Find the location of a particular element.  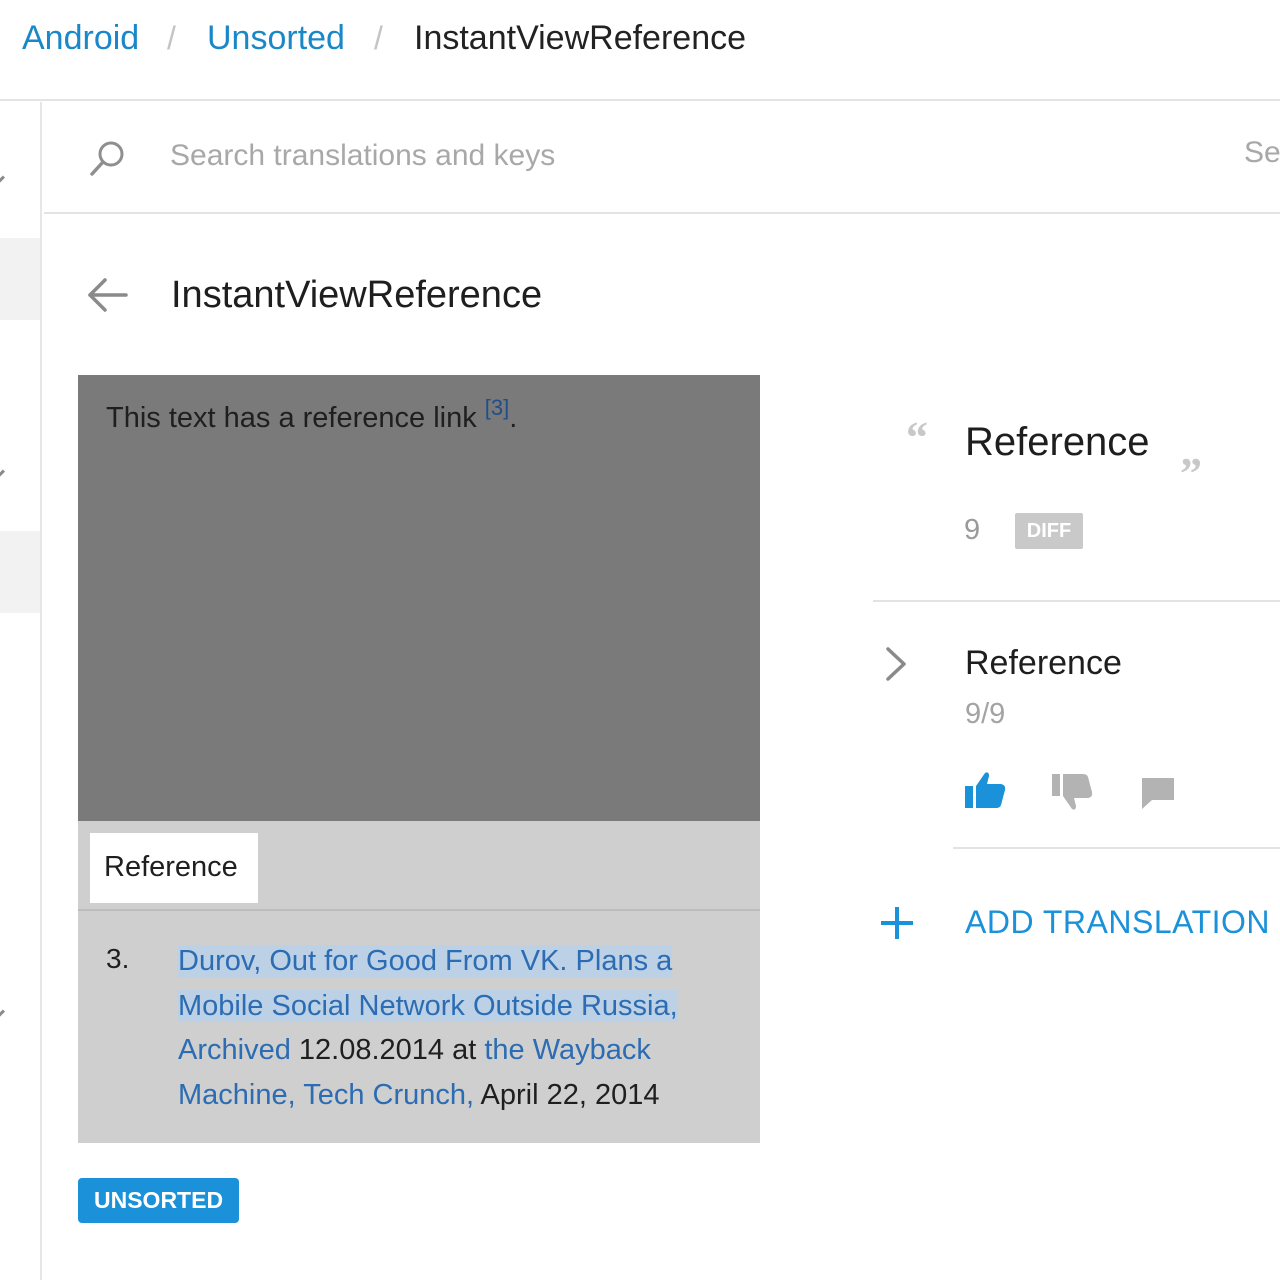

search-secondary-label: Se is located at coordinates (1262, 153).